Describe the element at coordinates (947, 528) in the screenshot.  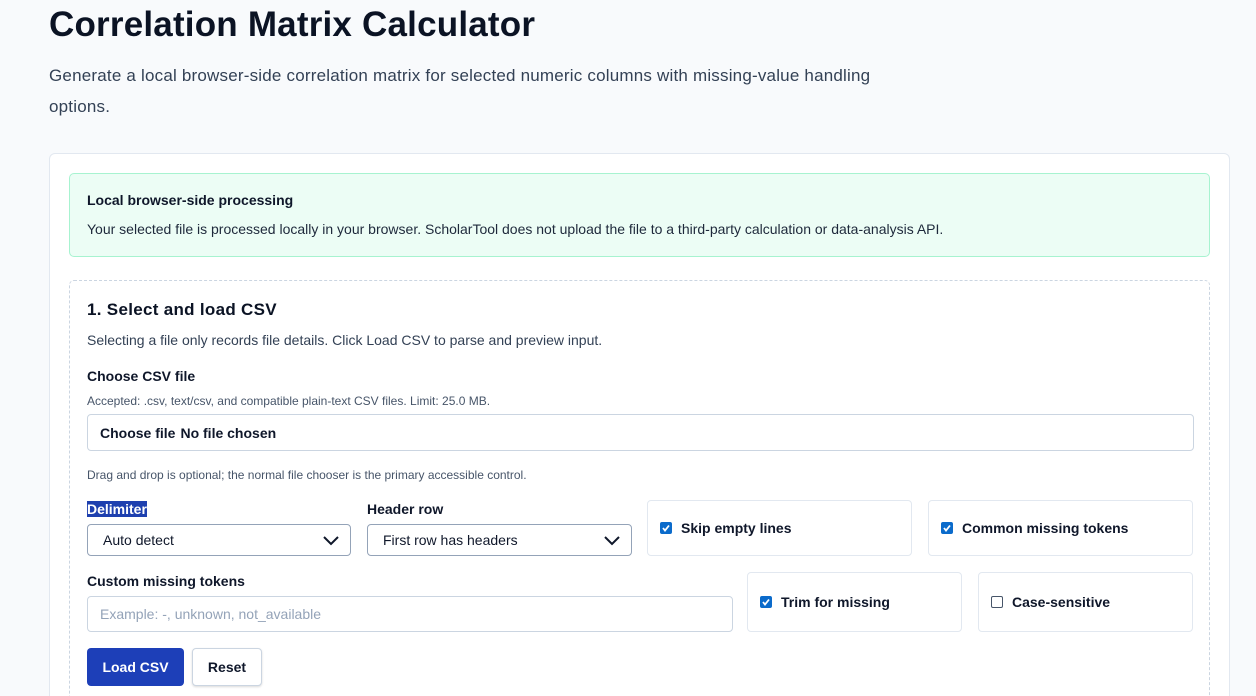
I see `common-missing-checkbox` at that location.